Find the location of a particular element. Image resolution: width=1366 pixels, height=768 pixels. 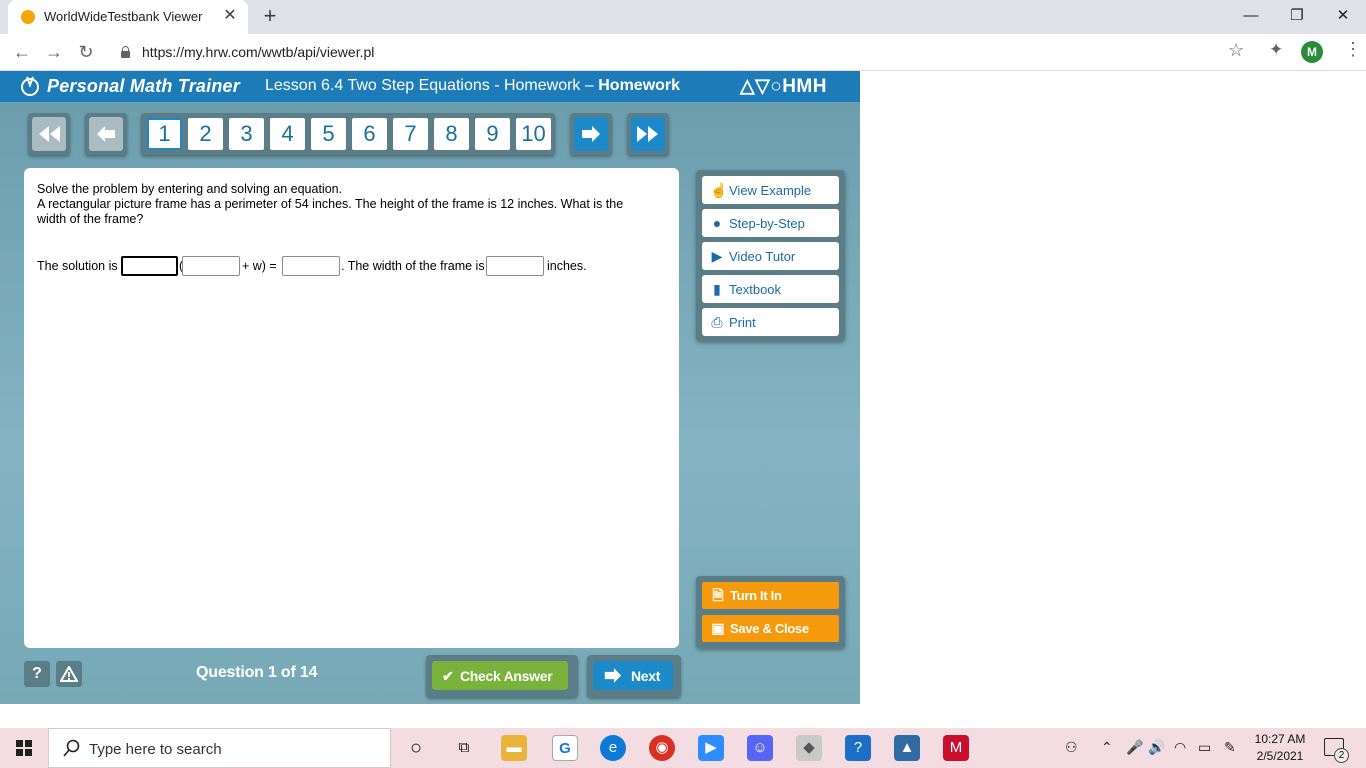

close-tab-icon: ✕ is located at coordinates (230, 16).